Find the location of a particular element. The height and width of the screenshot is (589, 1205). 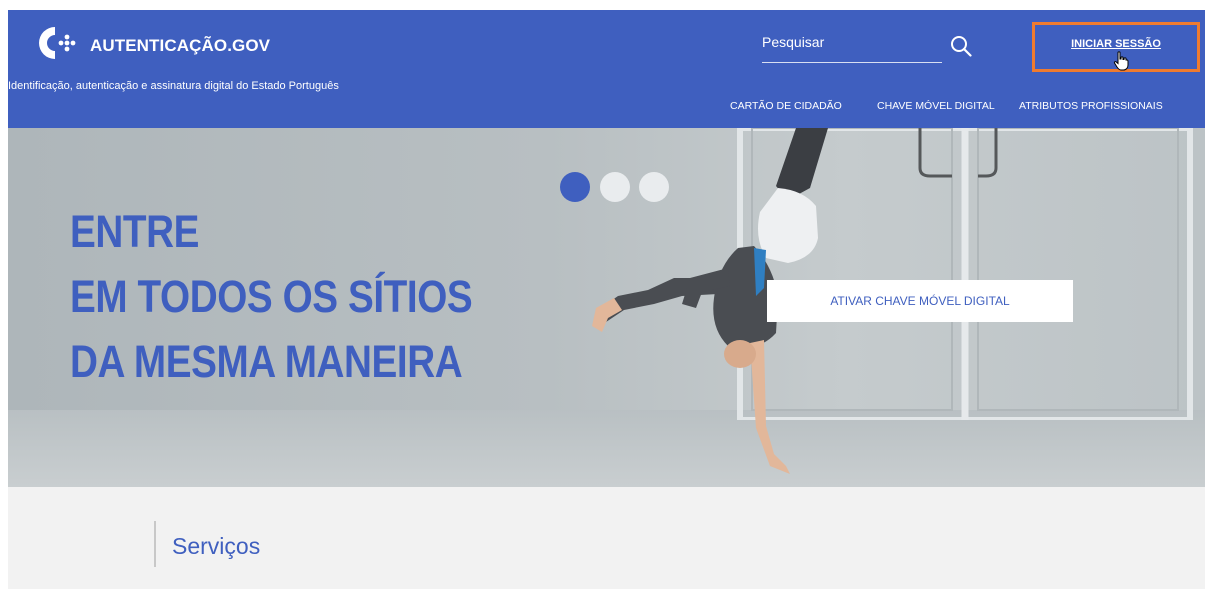

hero-headline-line-1: ENTRE is located at coordinates (135, 231).